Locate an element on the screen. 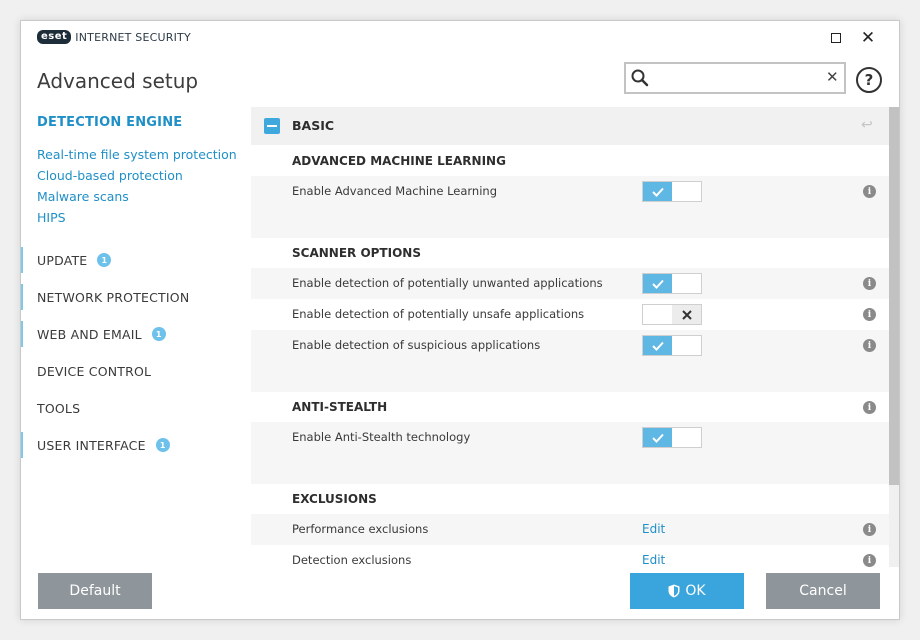 Image resolution: width=920 pixels, height=640 pixels. sidebar-item-label: NETWORK PROTECTION is located at coordinates (113, 297).